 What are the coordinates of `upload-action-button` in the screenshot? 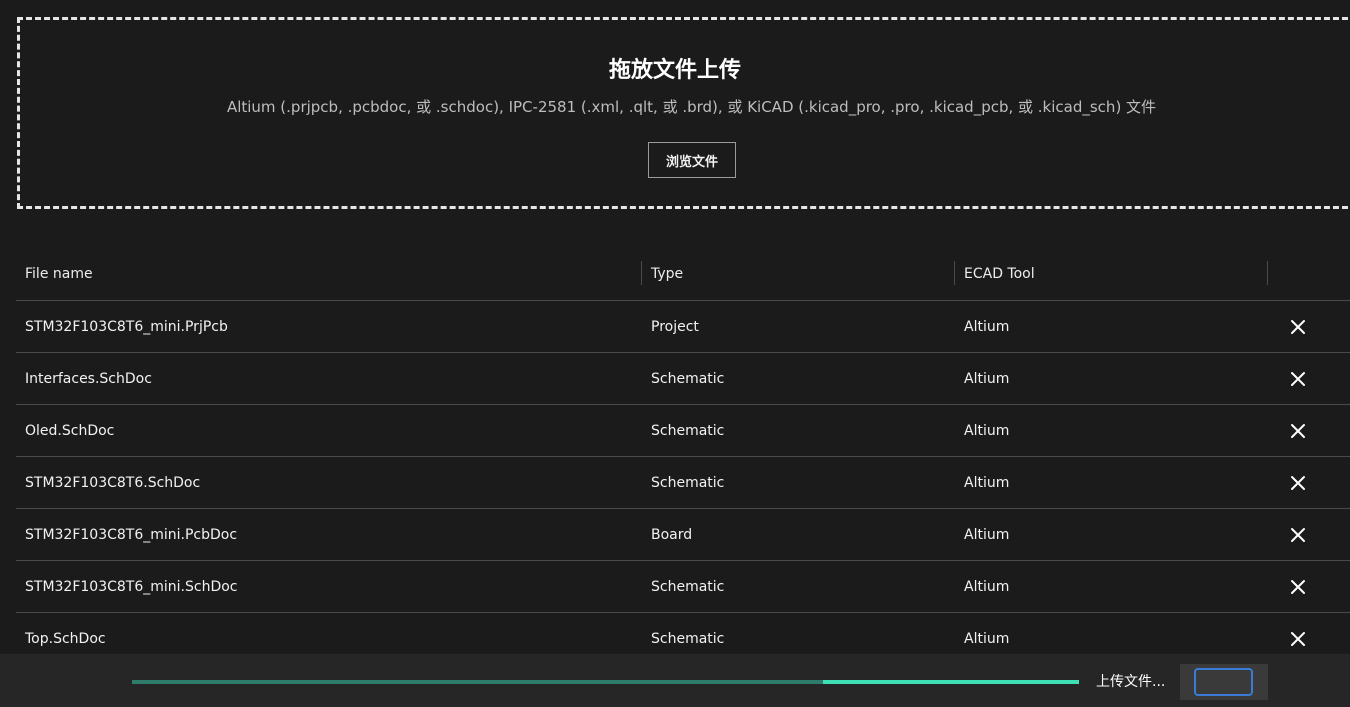 It's located at (1223, 682).